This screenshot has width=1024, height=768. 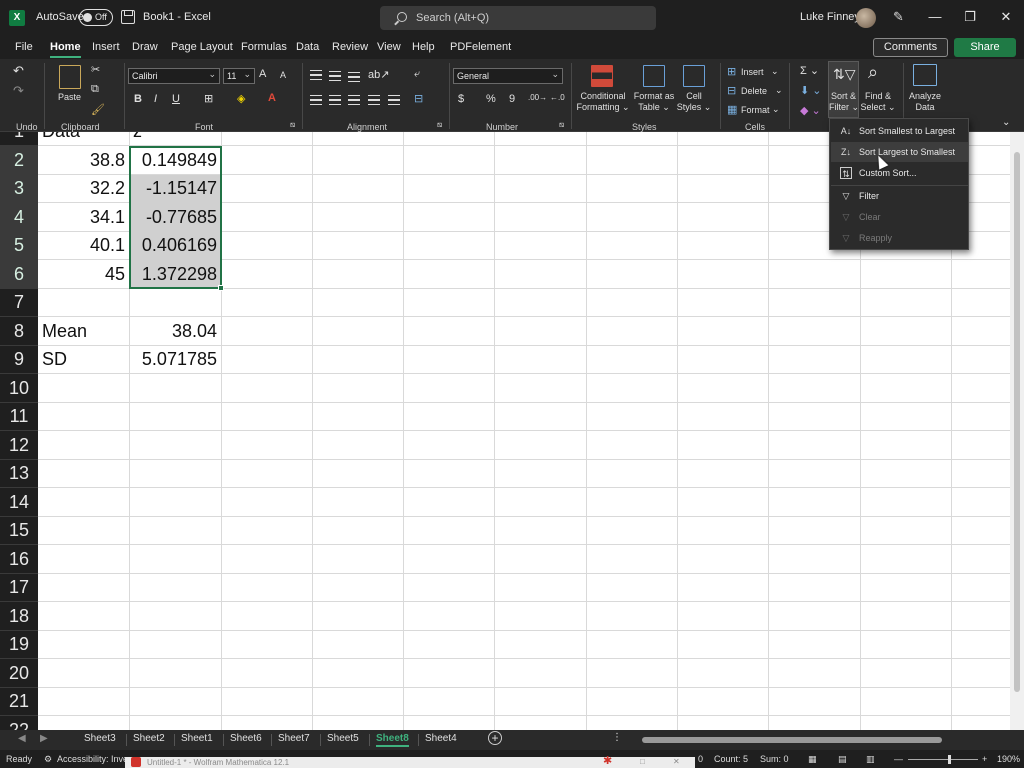 What do you see at coordinates (175, 188) in the screenshot?
I see `cell-b3: -1.15147` at bounding box center [175, 188].